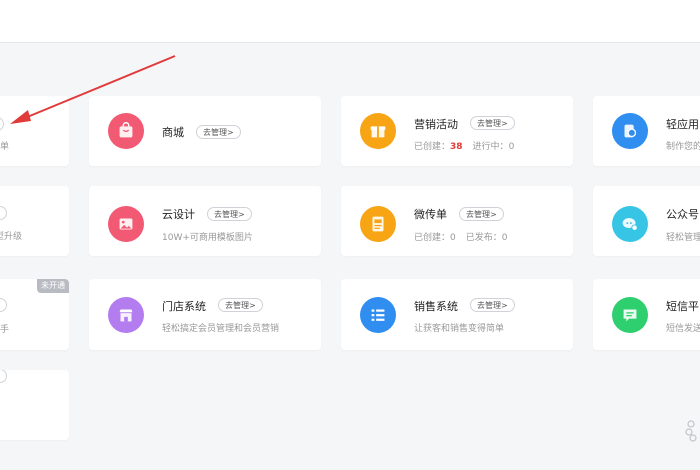 The height and width of the screenshot is (470, 700). What do you see at coordinates (683, 238) in the screenshot?
I see `card-desc: 轻松管理` at bounding box center [683, 238].